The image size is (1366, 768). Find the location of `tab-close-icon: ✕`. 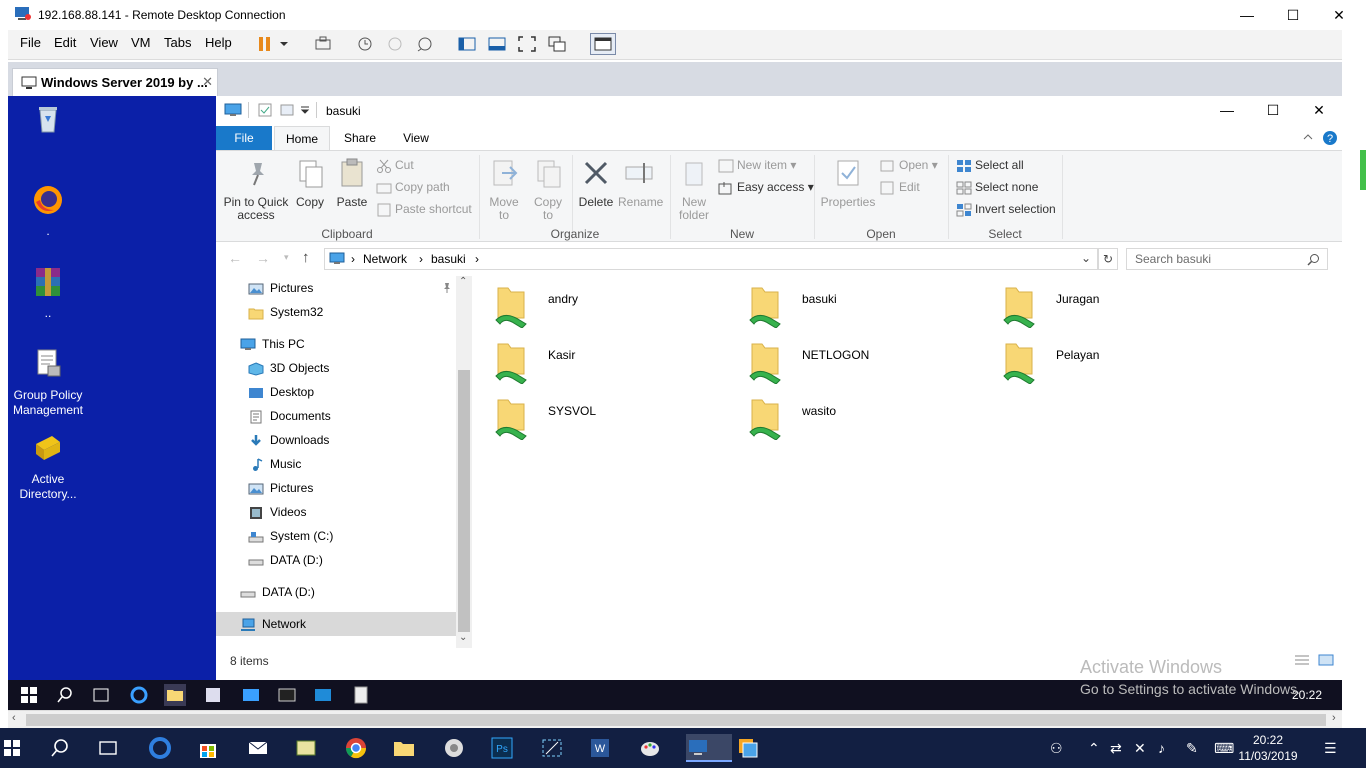

tab-close-icon: ✕ is located at coordinates (207, 82).